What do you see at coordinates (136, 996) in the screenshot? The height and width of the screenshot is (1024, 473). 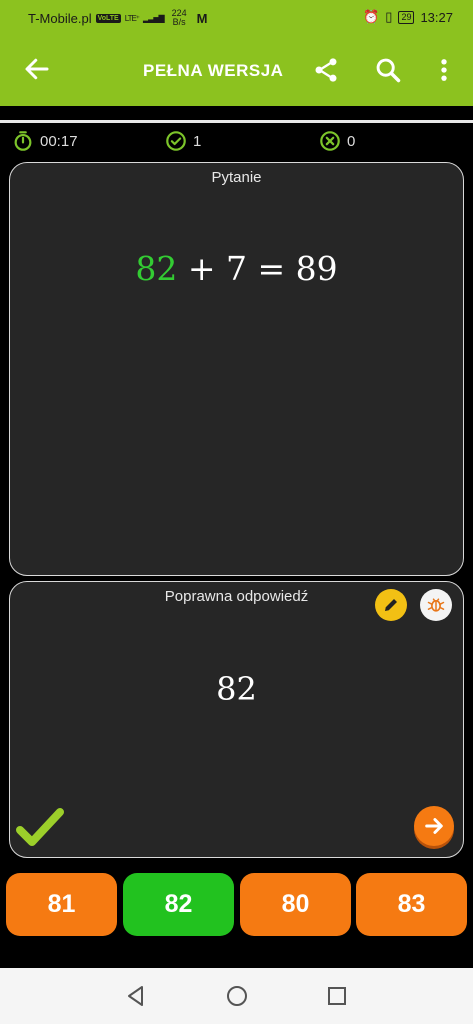 I see `nav-back-icon` at bounding box center [136, 996].